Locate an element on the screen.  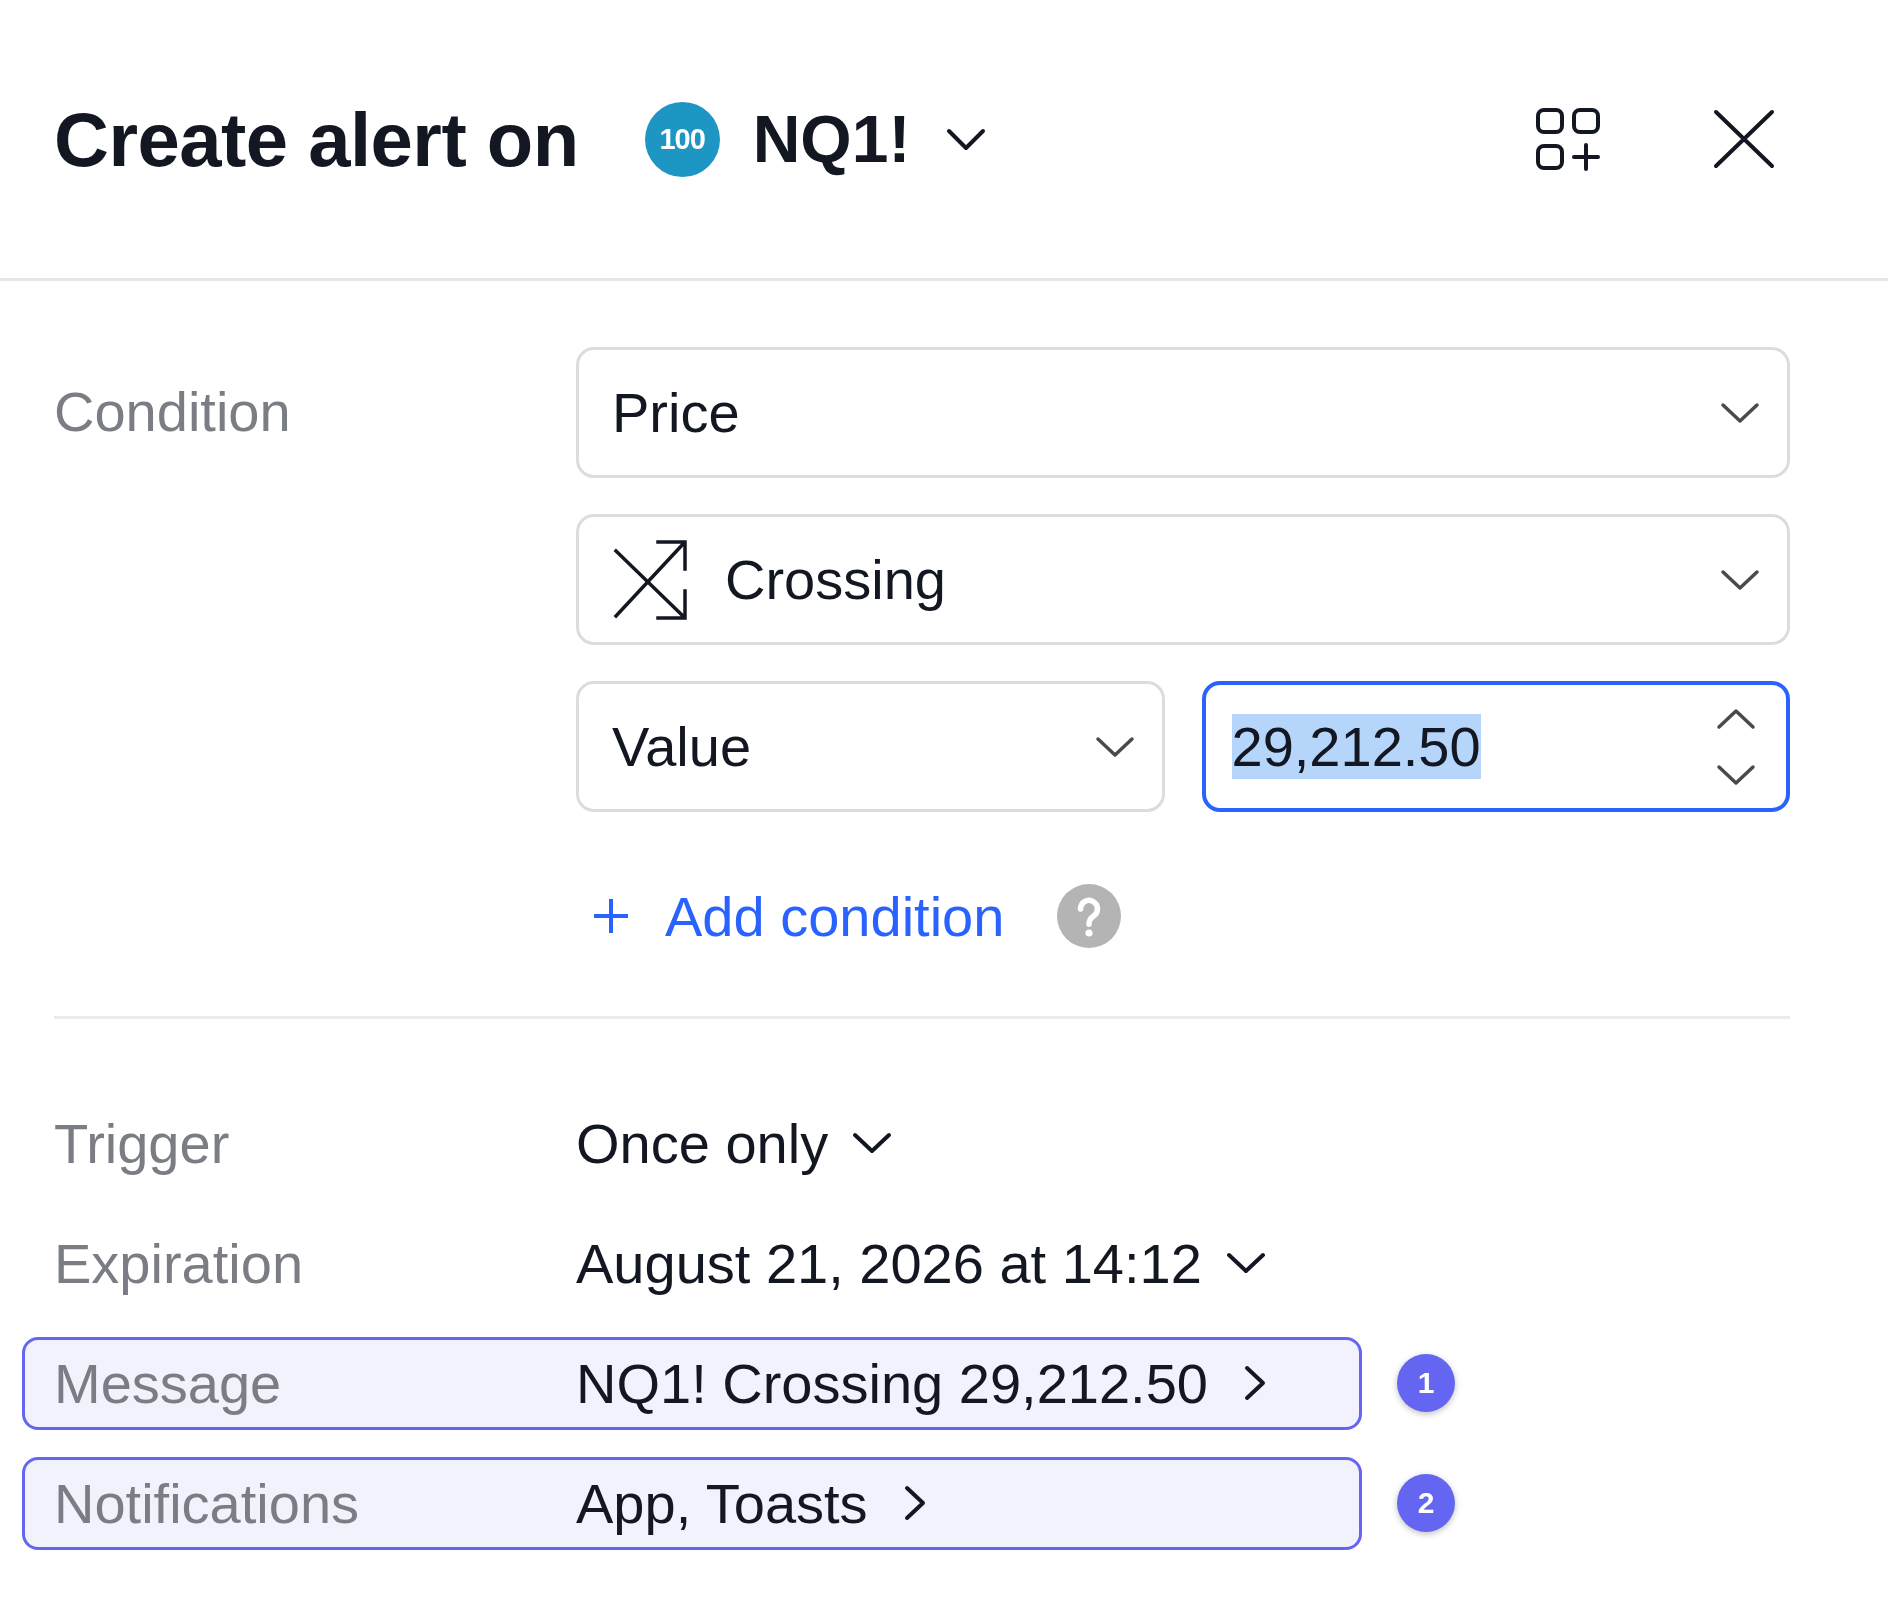
value-field: 29,212.50 is located at coordinates (1495, 746).